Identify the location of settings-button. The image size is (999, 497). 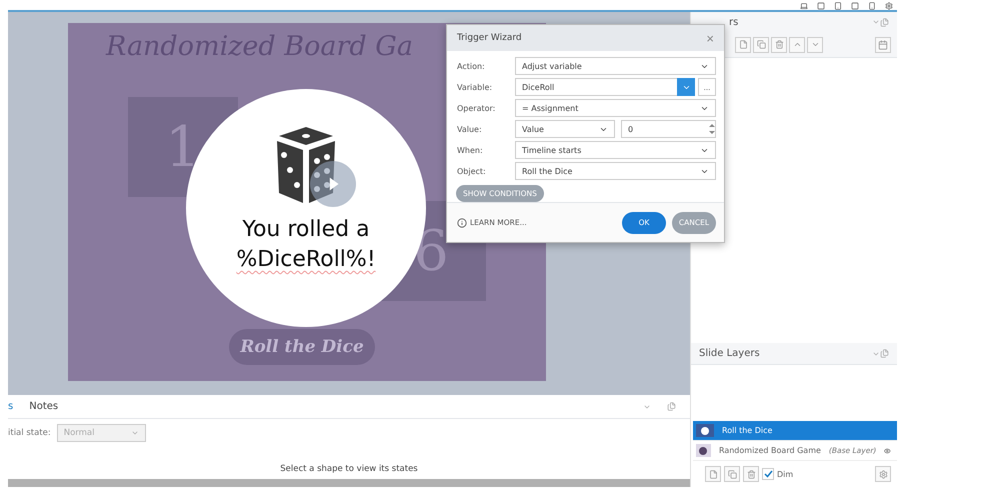
(883, 474).